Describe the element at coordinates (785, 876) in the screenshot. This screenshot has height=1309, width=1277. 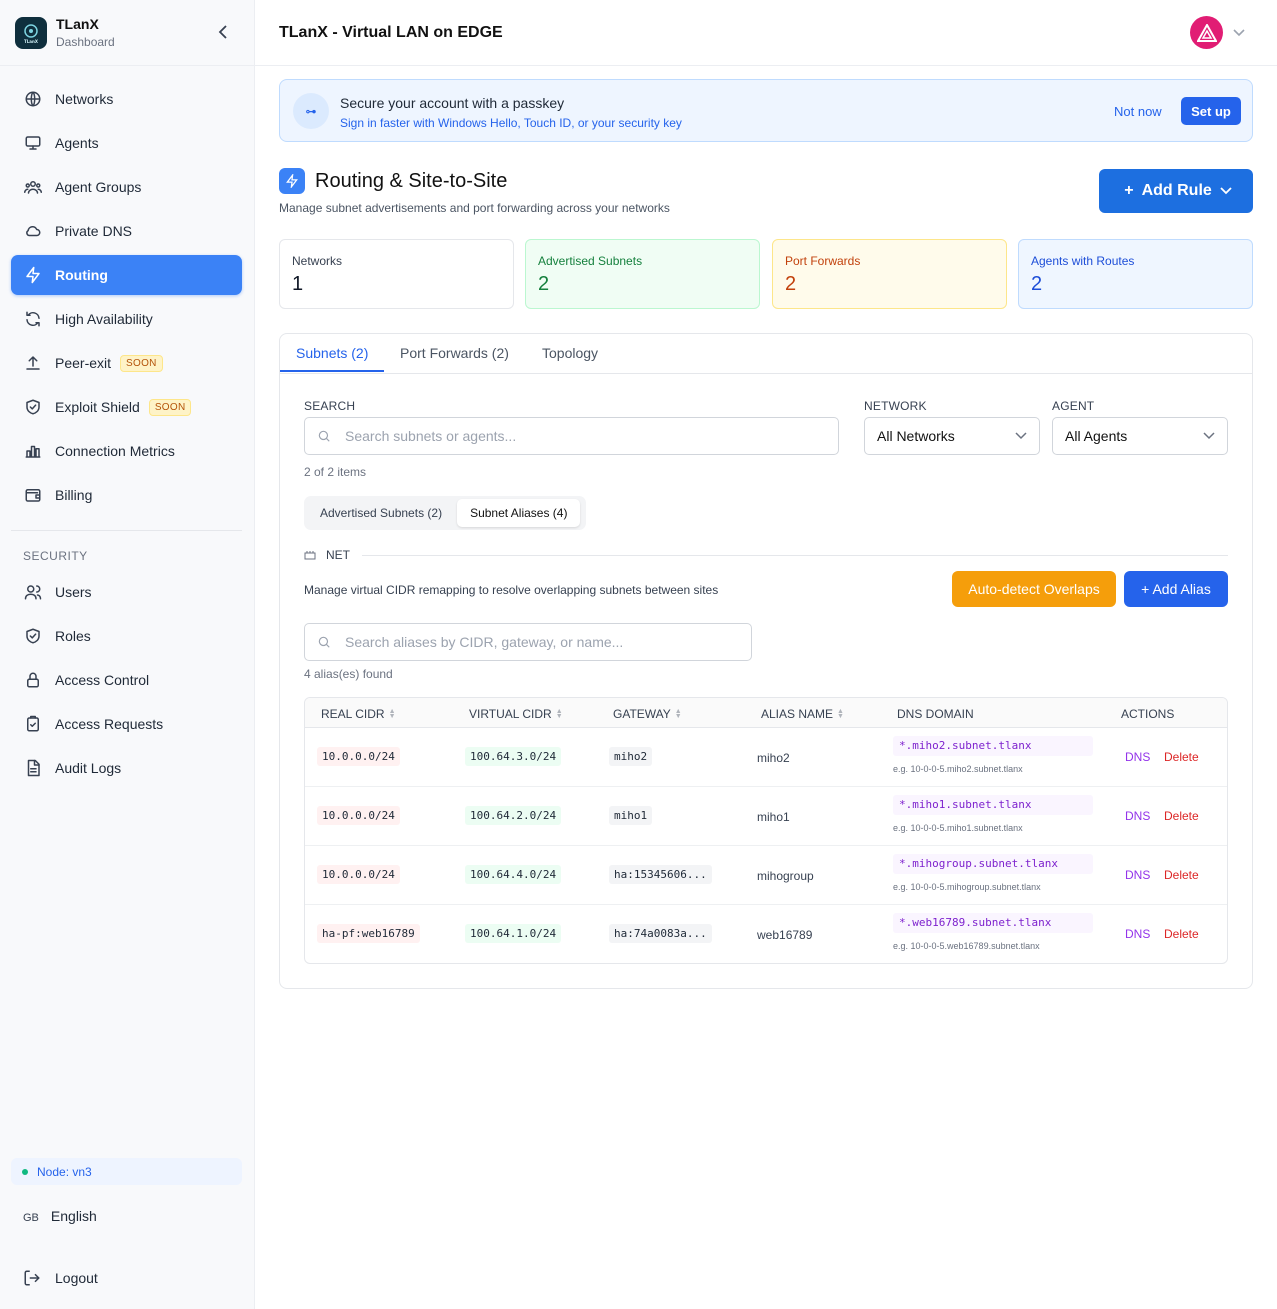
I see `alias-name: mihogroup` at that location.